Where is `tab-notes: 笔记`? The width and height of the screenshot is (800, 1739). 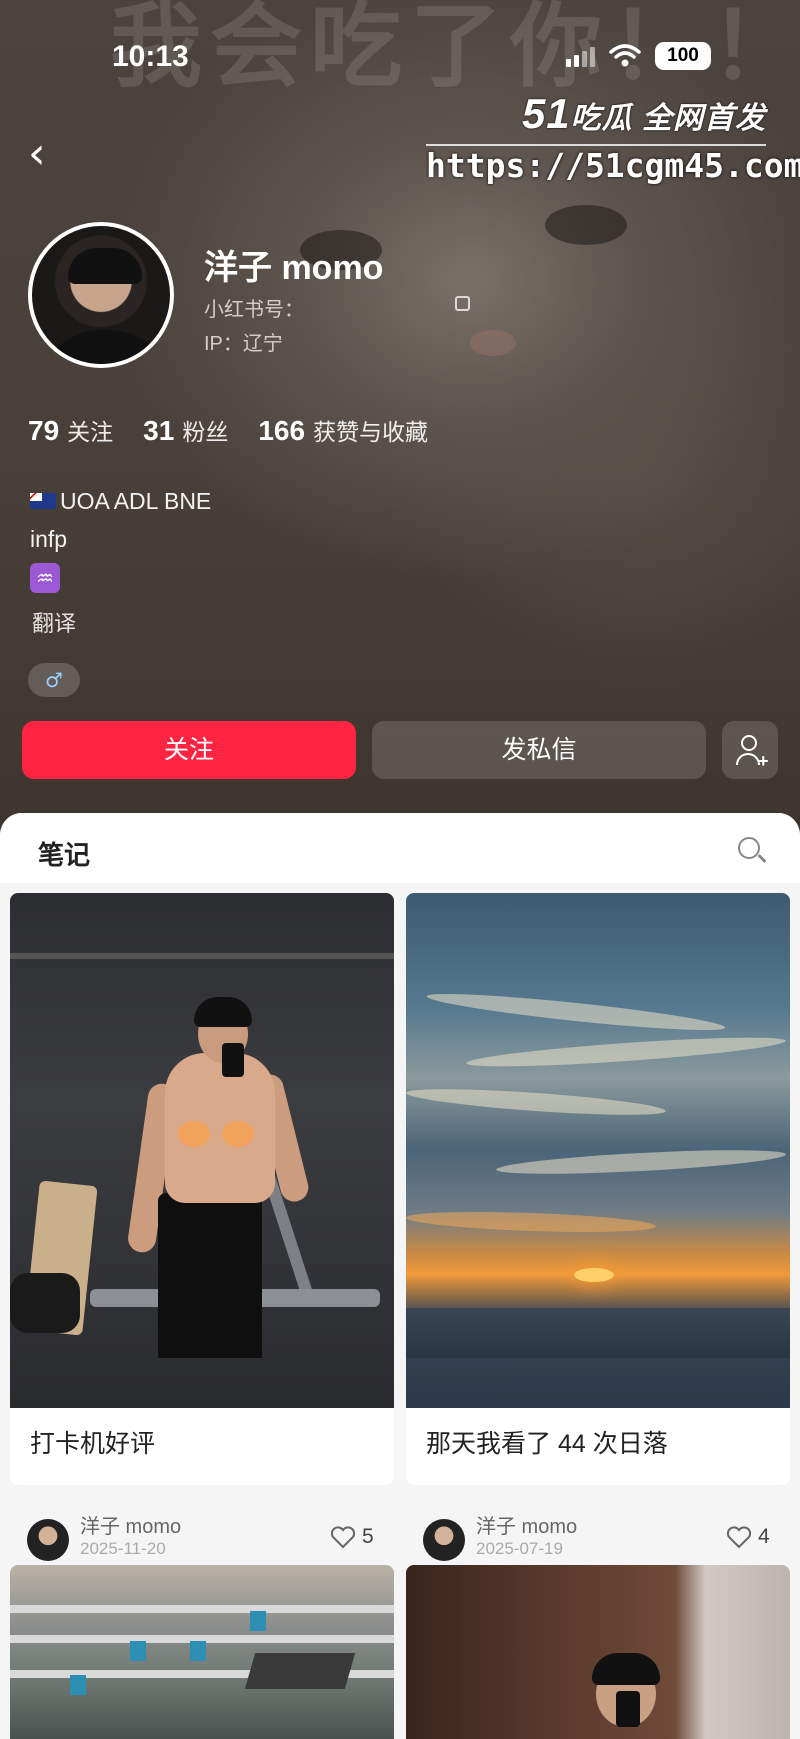
tab-notes: 笔记 is located at coordinates (64, 853).